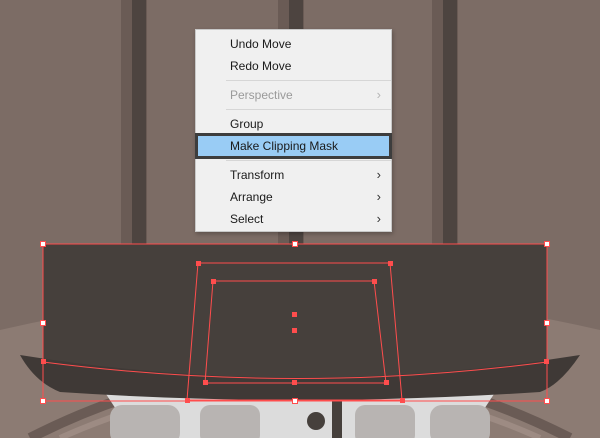 The height and width of the screenshot is (438, 600). What do you see at coordinates (316, 421) in the screenshot?
I see `seat-knob` at bounding box center [316, 421].